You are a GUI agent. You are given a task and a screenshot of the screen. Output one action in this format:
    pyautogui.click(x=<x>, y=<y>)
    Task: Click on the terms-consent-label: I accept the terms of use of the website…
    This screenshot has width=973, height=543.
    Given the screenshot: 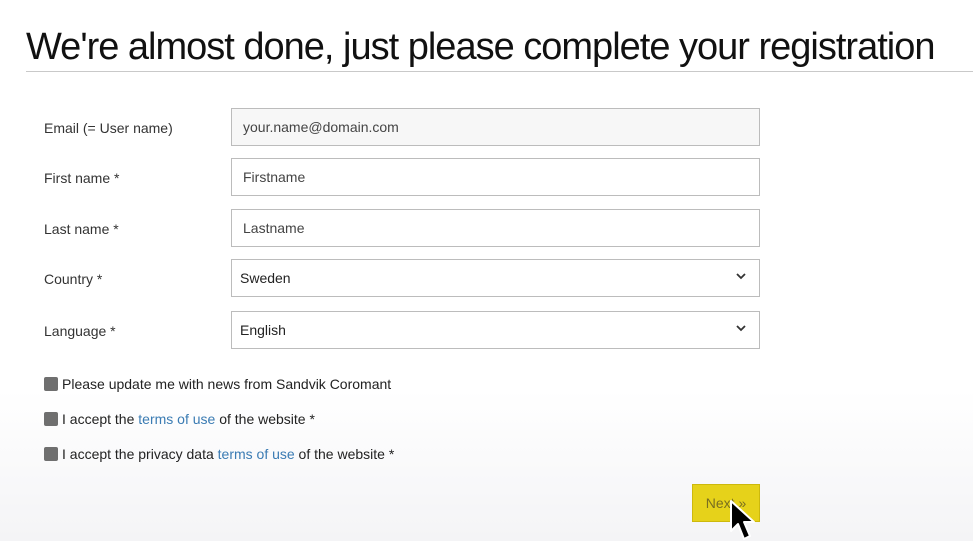 What is the action you would take?
    pyautogui.click(x=188, y=419)
    